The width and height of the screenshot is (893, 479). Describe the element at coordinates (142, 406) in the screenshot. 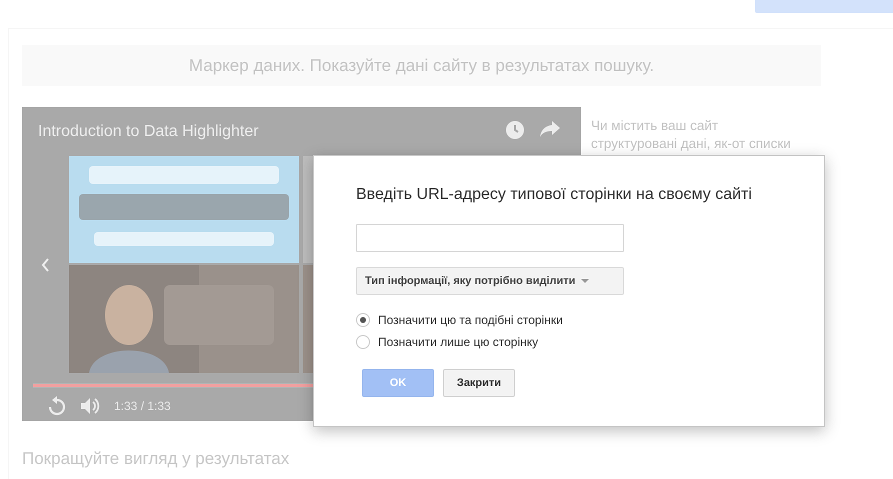

I see `video-time: 1:33 / 1:33` at that location.